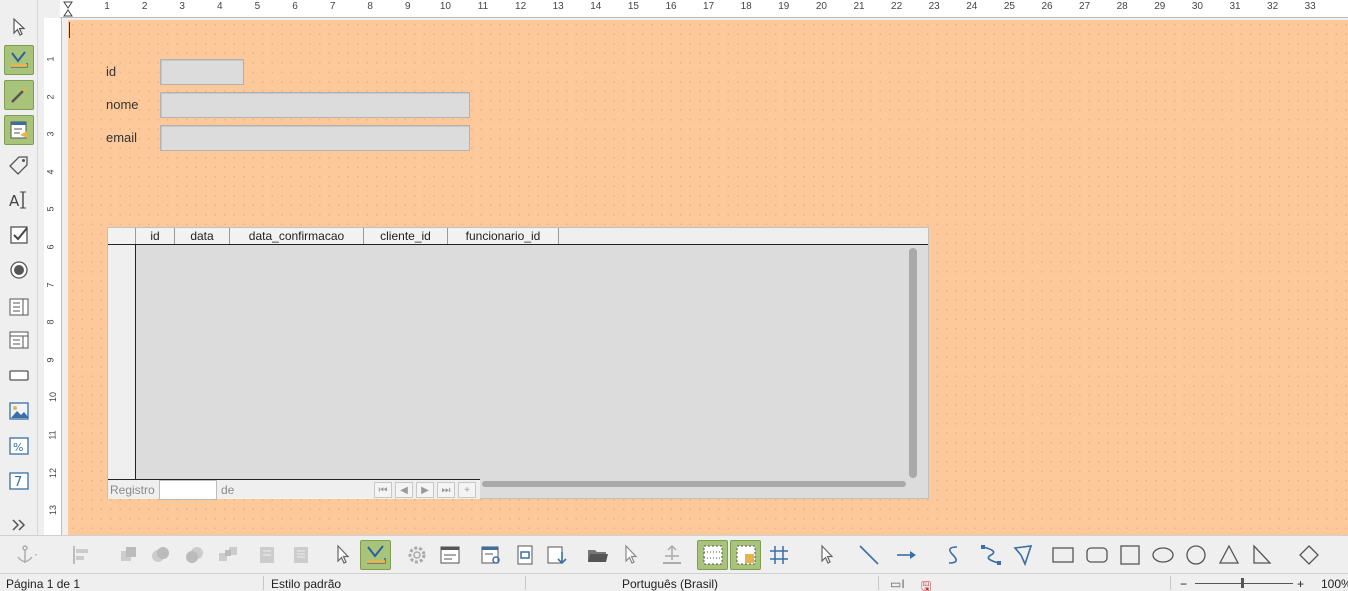 Image resolution: width=1348 pixels, height=591 pixels. What do you see at coordinates (491, 555) in the screenshot?
I see `form-navigator-toggle` at bounding box center [491, 555].